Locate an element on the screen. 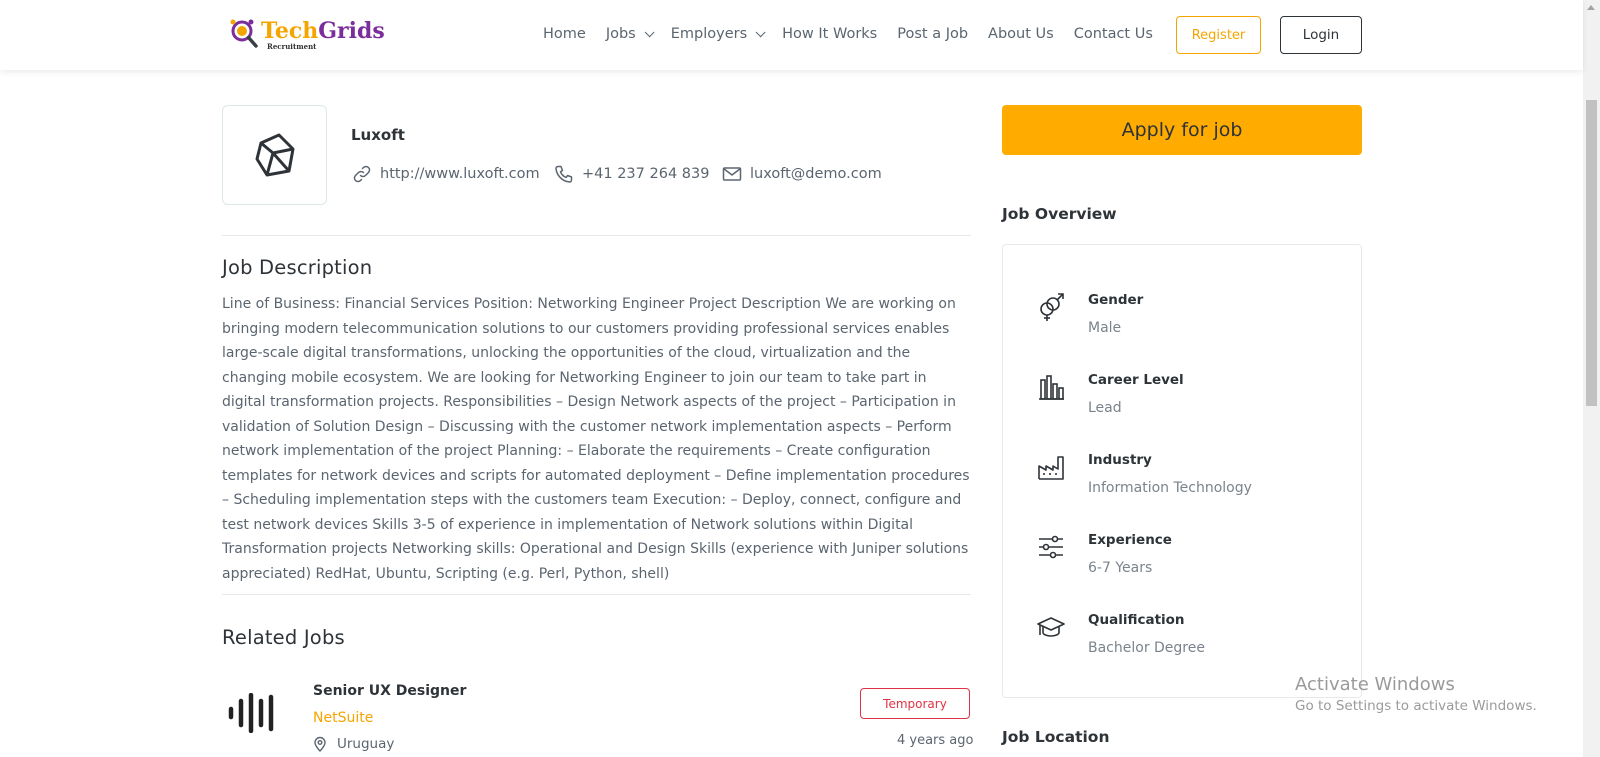 The height and width of the screenshot is (757, 1600). nav-employers: Employers is located at coordinates (718, 34).